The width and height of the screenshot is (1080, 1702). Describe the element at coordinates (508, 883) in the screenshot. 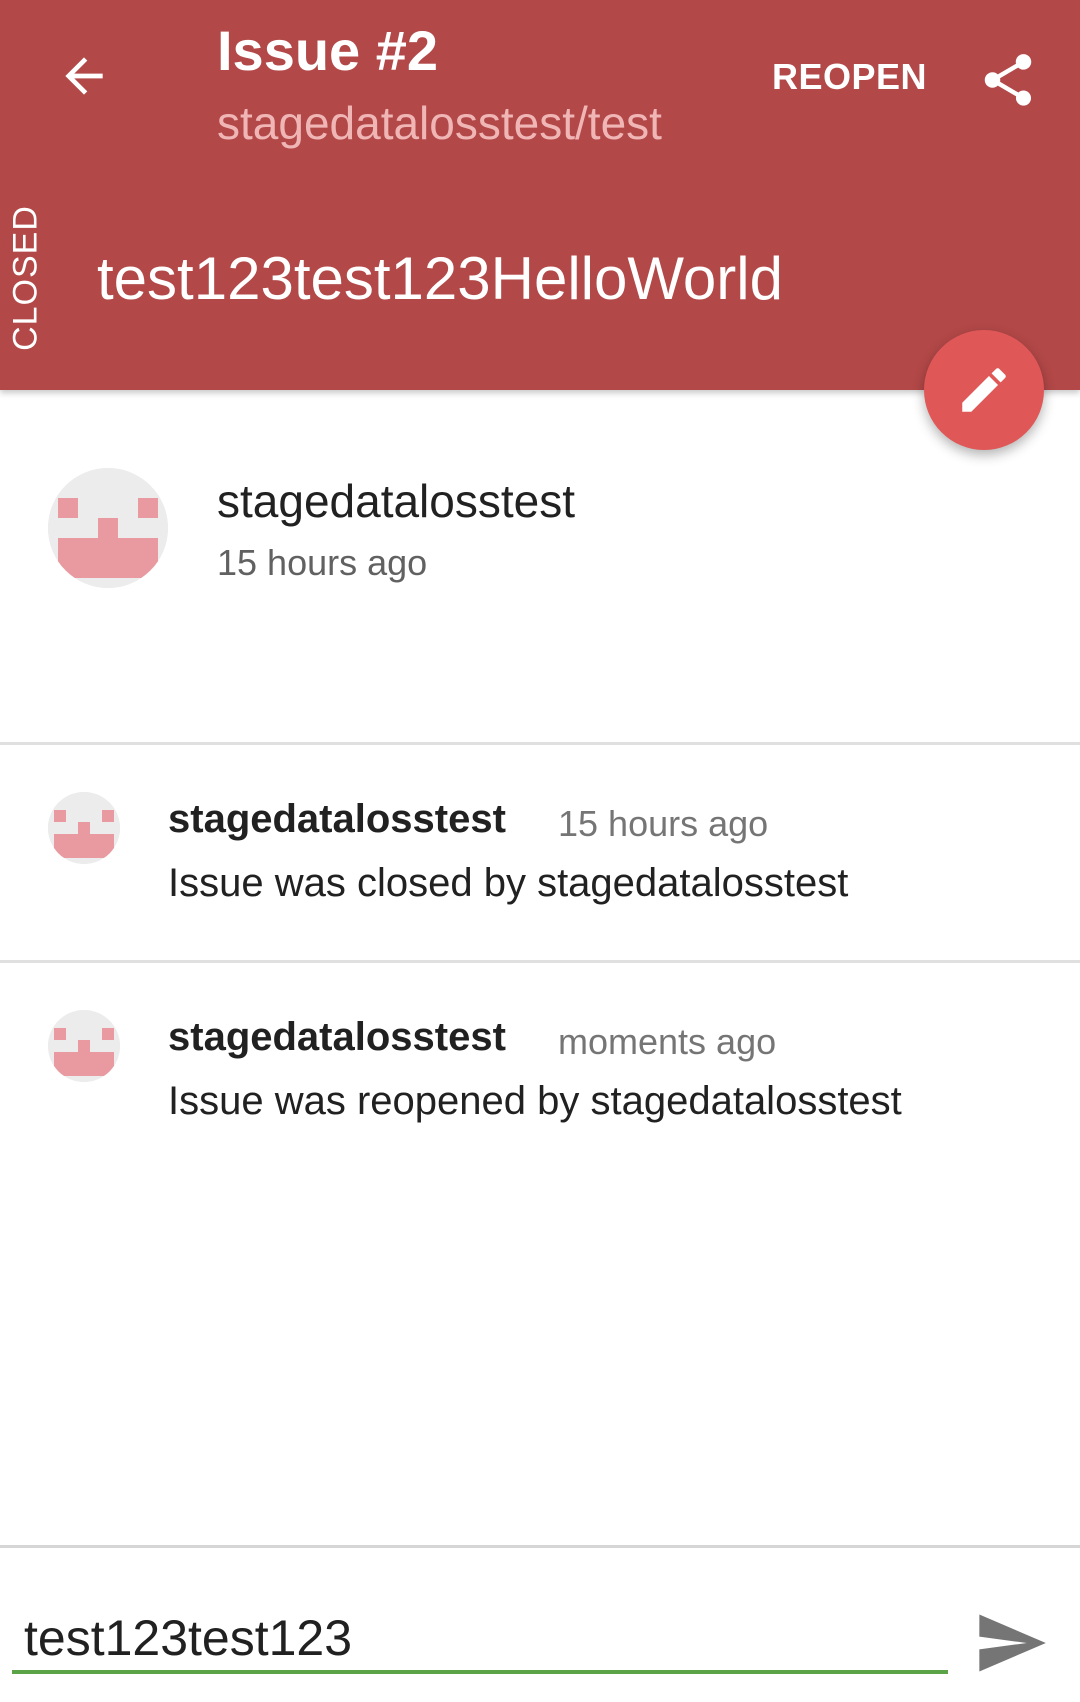

I see `event-description: Issue was closed by stagedatalosstest` at that location.